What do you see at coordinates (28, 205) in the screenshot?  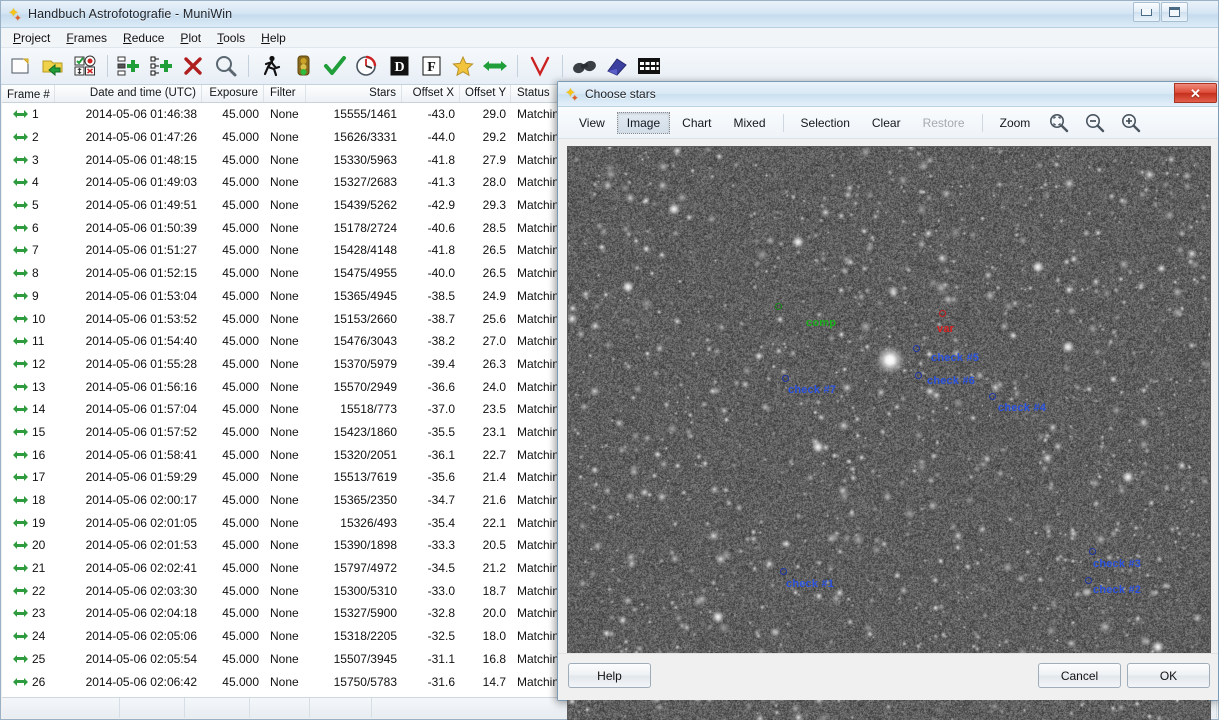 I see `cell-frame: 5` at bounding box center [28, 205].